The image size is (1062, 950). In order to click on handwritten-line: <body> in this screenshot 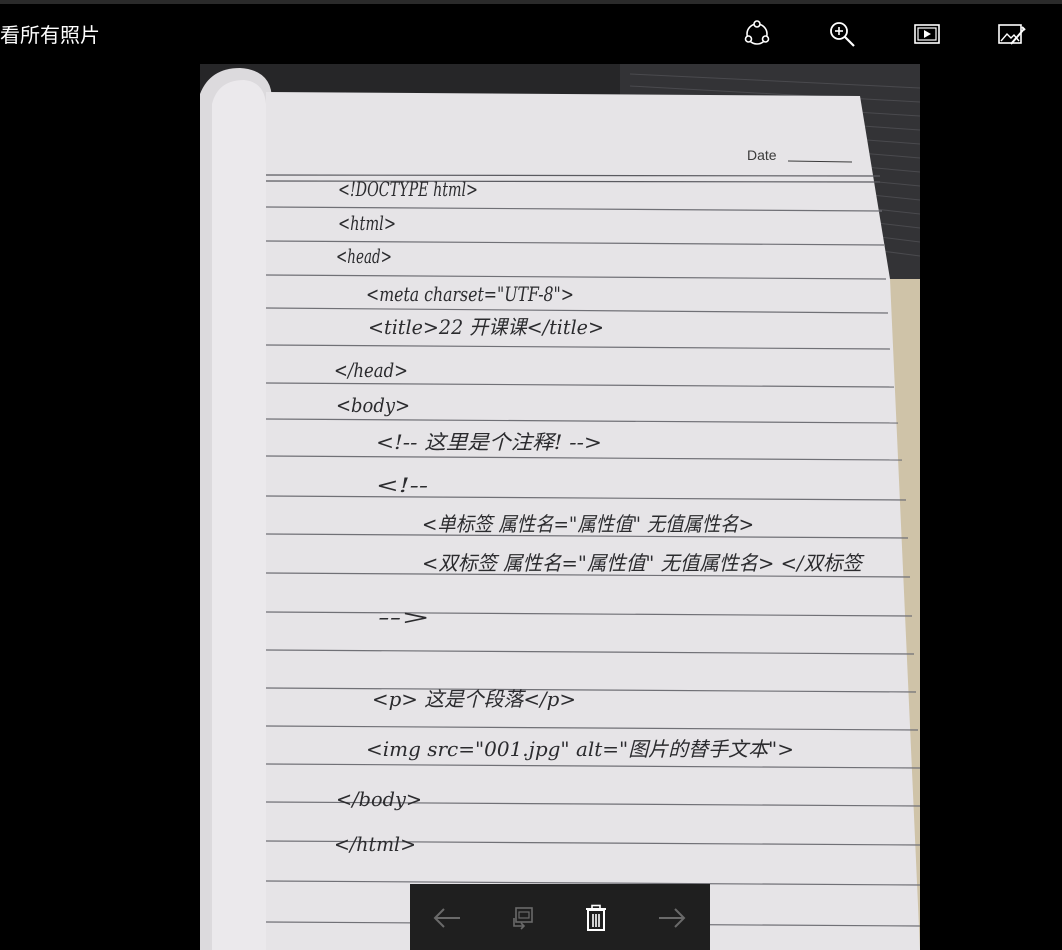, I will do `click(373, 405)`.